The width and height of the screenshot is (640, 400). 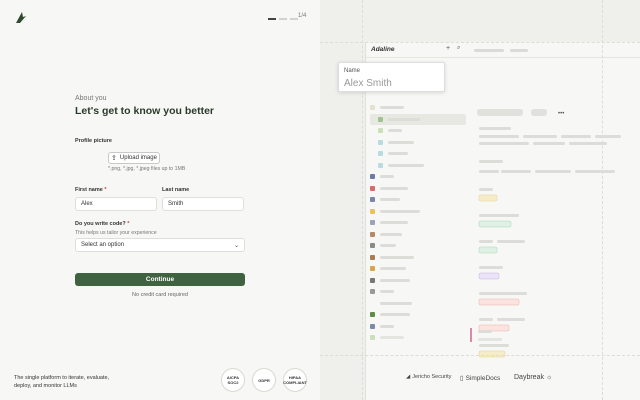 I want to click on upload-hint: *.png, *.jpg, *.jpeg files up to 1MB, so click(x=147, y=169).